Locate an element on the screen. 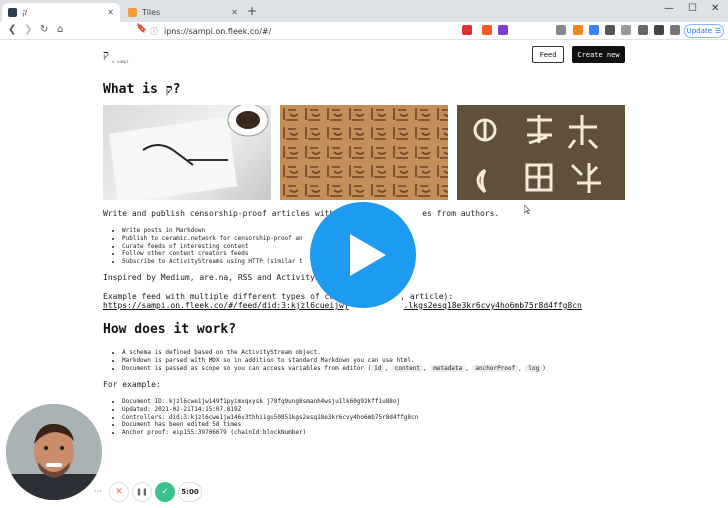 The width and height of the screenshot is (728, 508). code-content: content is located at coordinates (407, 368).